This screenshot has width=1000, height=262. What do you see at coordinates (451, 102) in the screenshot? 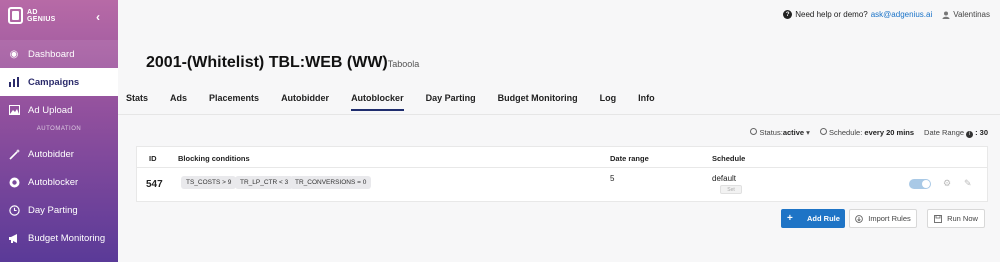
I see `tab-day-parting: Day Parting` at bounding box center [451, 102].